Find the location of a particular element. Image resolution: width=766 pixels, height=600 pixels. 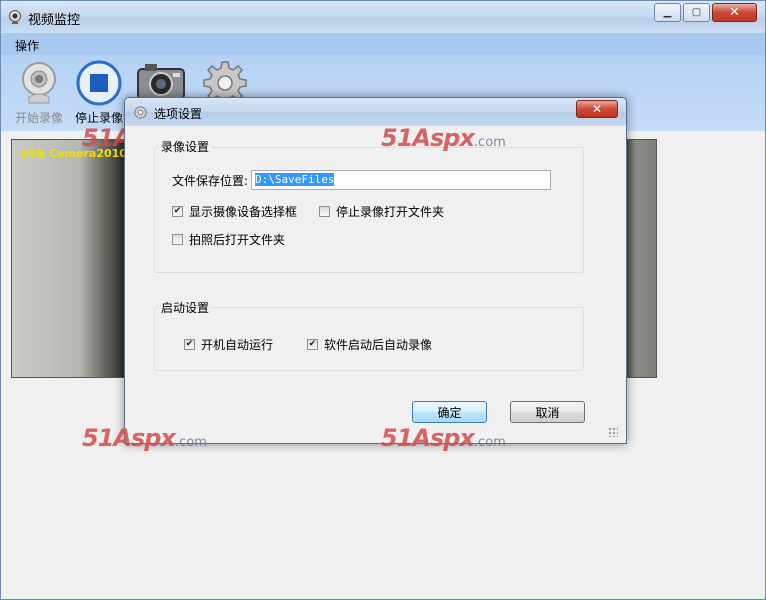

auto-record-on-start-checkbox: ✔ 软件启动后自动录像 is located at coordinates (369, 344).